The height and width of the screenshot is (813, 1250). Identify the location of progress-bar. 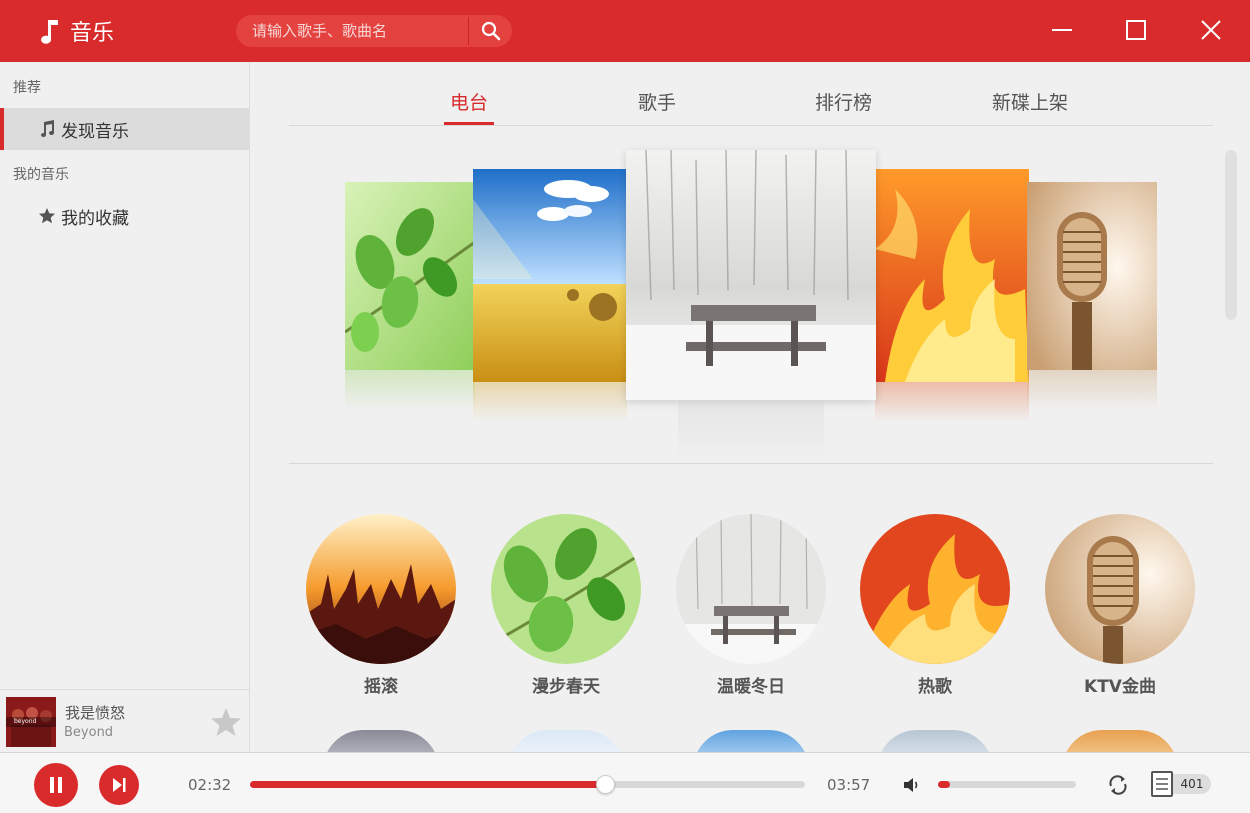
(527, 784).